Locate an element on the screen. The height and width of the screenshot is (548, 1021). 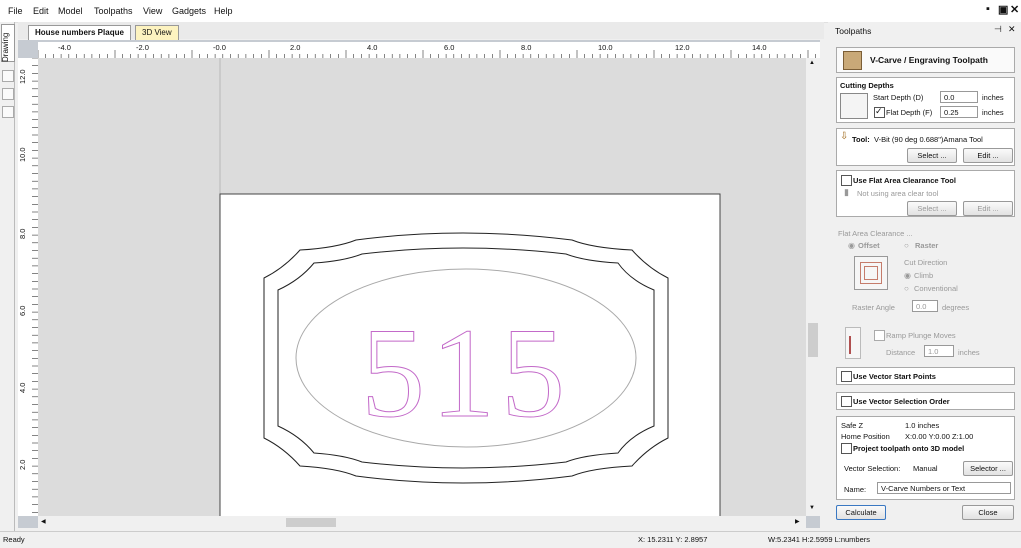
side-layer-button is located at coordinates (8, 94).